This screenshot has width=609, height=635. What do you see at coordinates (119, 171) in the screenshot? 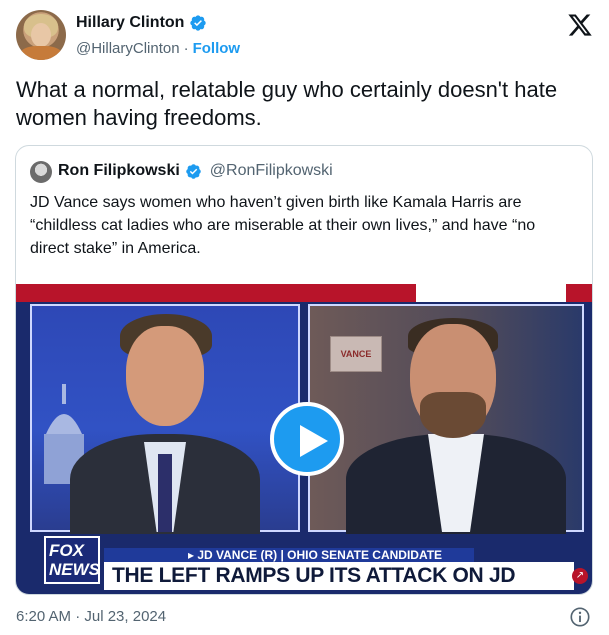
I see `quote-author-name: Ron Filipkowski` at bounding box center [119, 171].